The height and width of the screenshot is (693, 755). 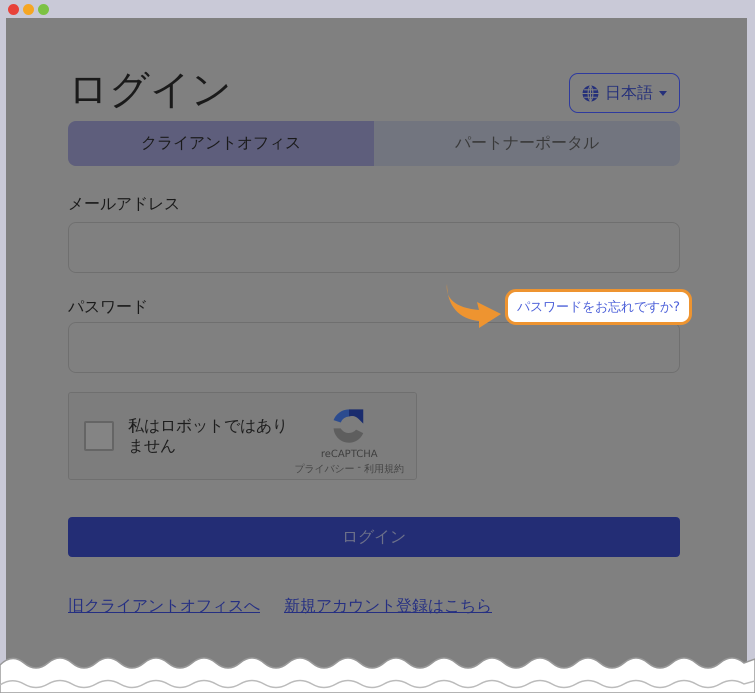 What do you see at coordinates (374, 537) in the screenshot?
I see `login-button: ログイン` at bounding box center [374, 537].